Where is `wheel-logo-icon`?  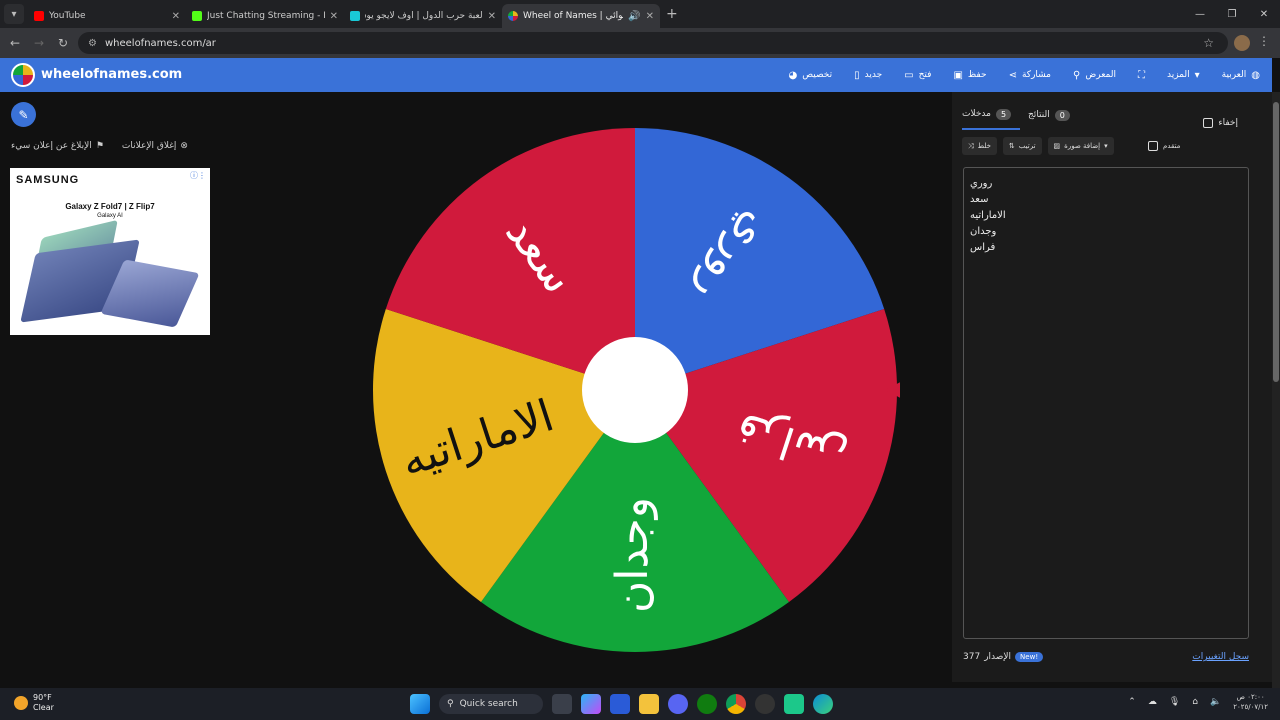
wheel-logo-icon is located at coordinates (23, 75).